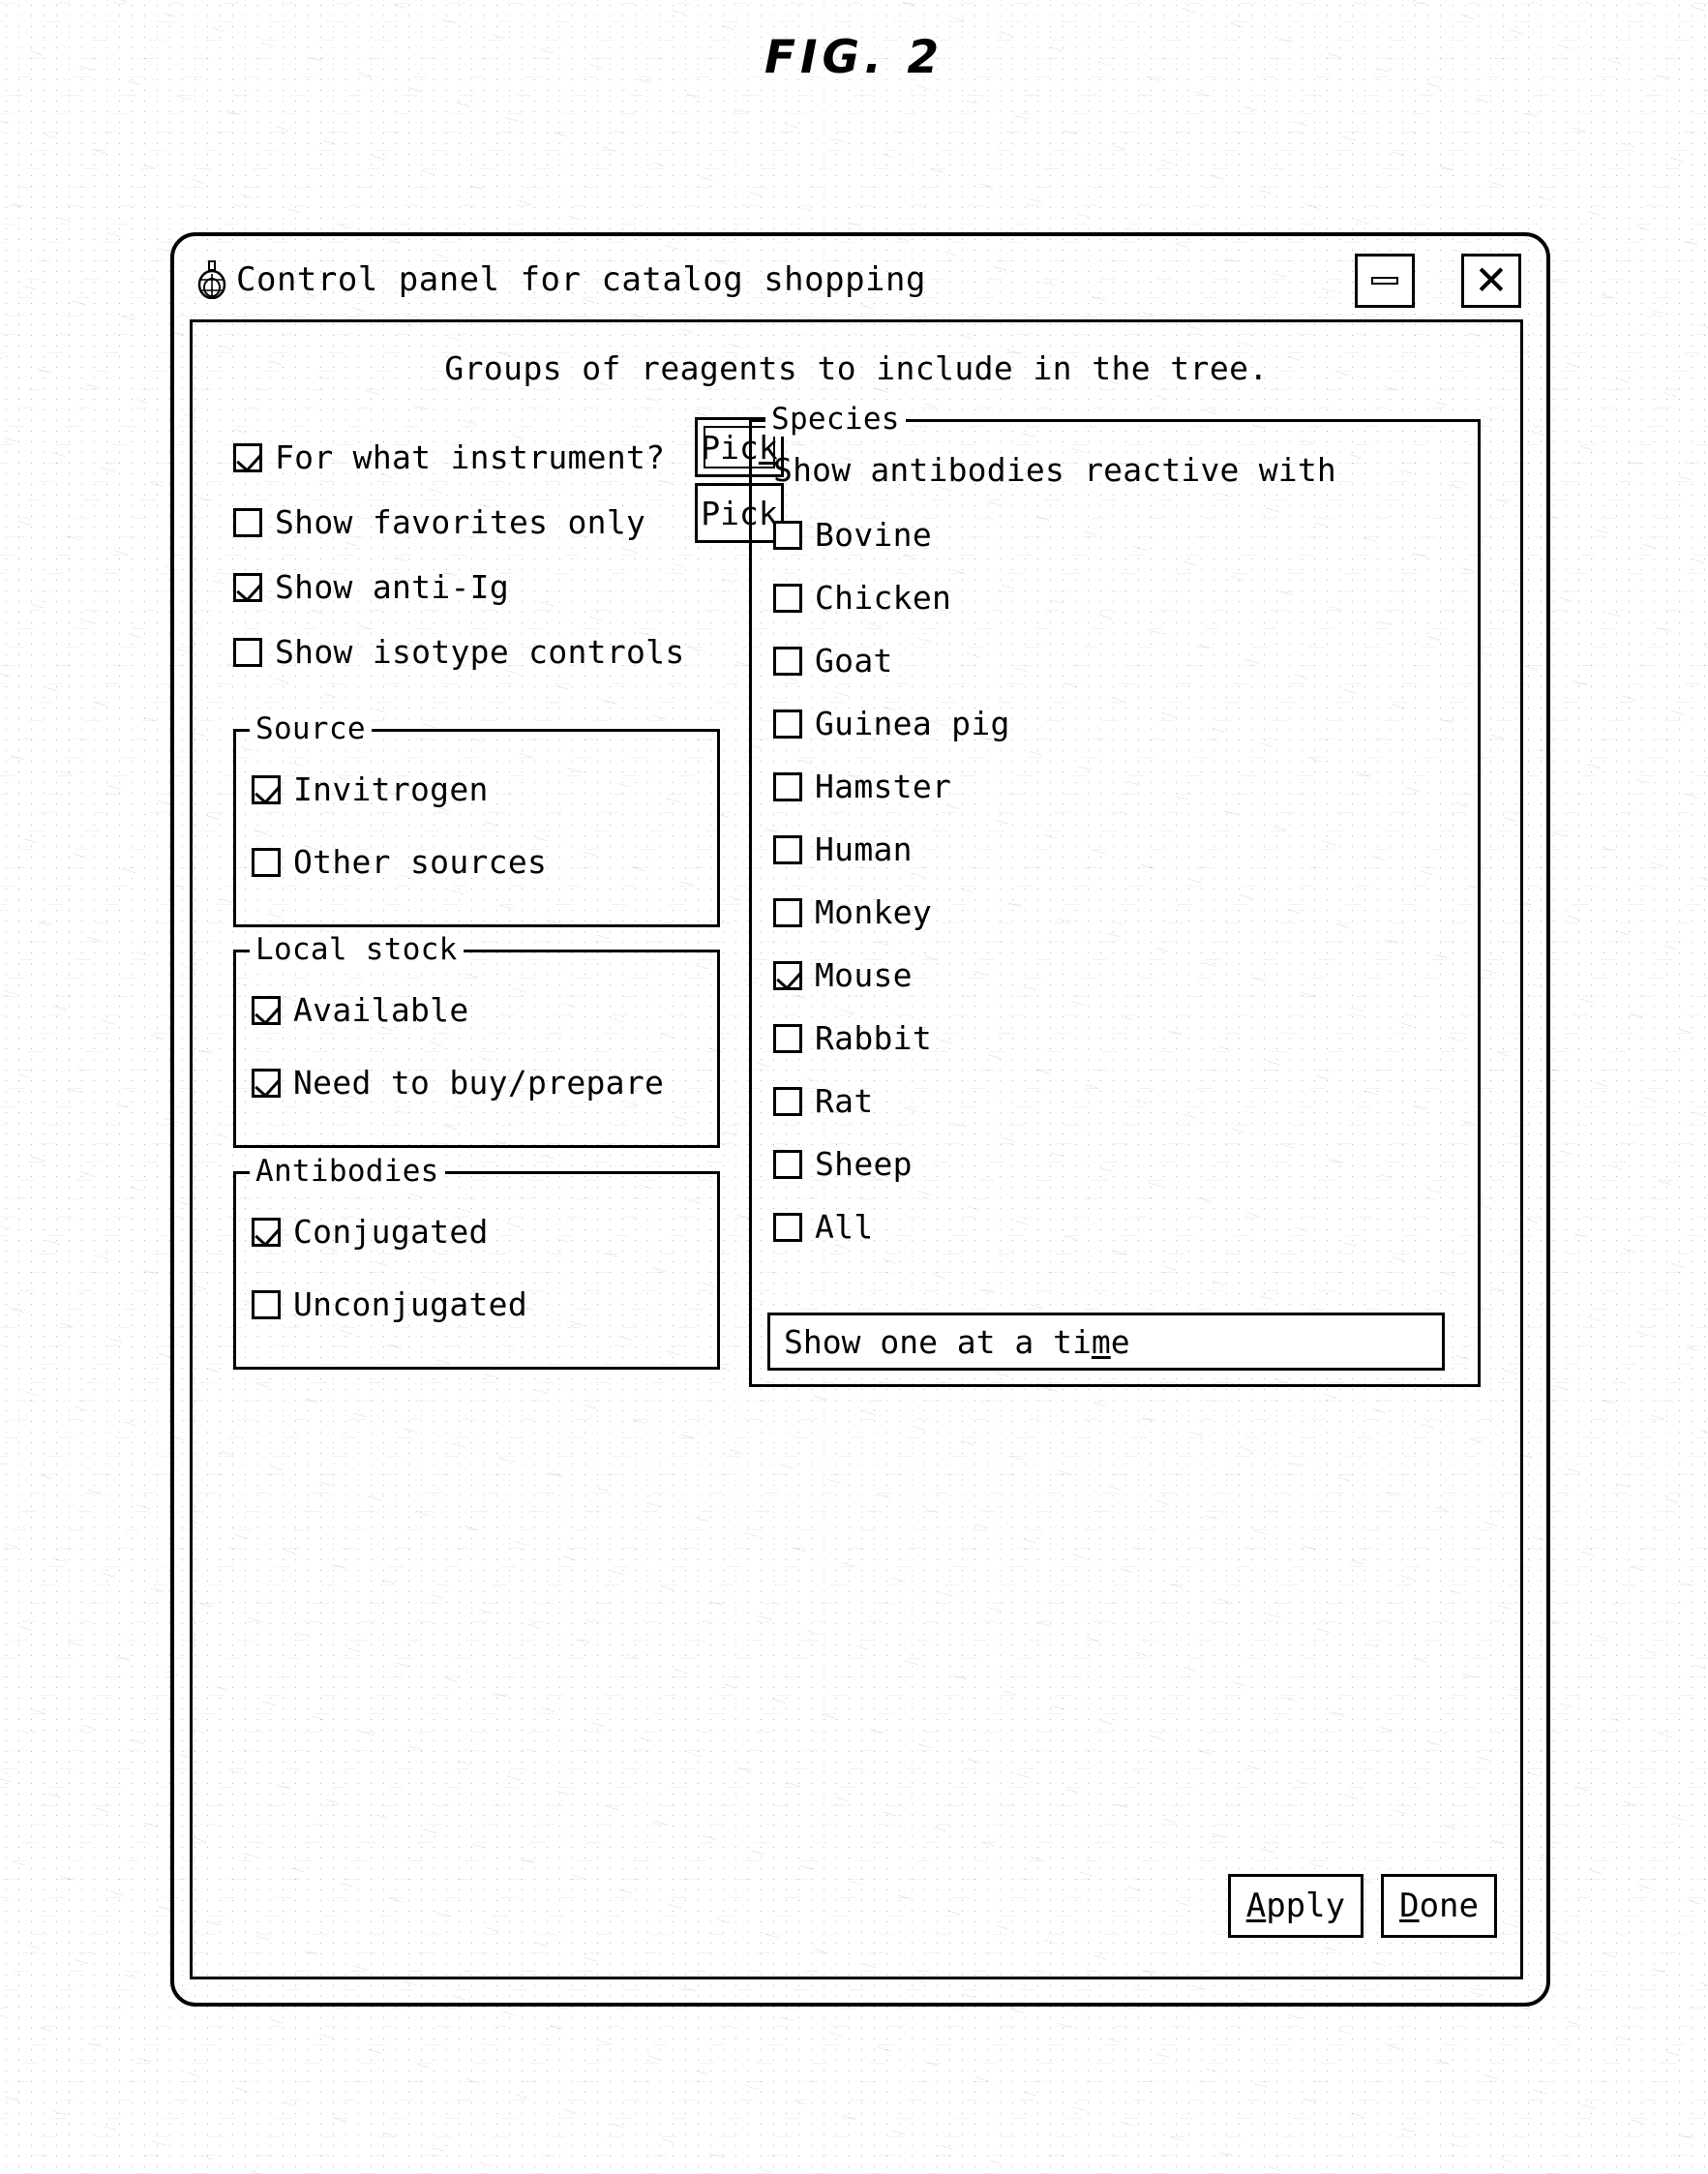 This screenshot has width=1708, height=2174. Describe the element at coordinates (1120, 1342) in the screenshot. I see `show-one-label-post: e` at that location.